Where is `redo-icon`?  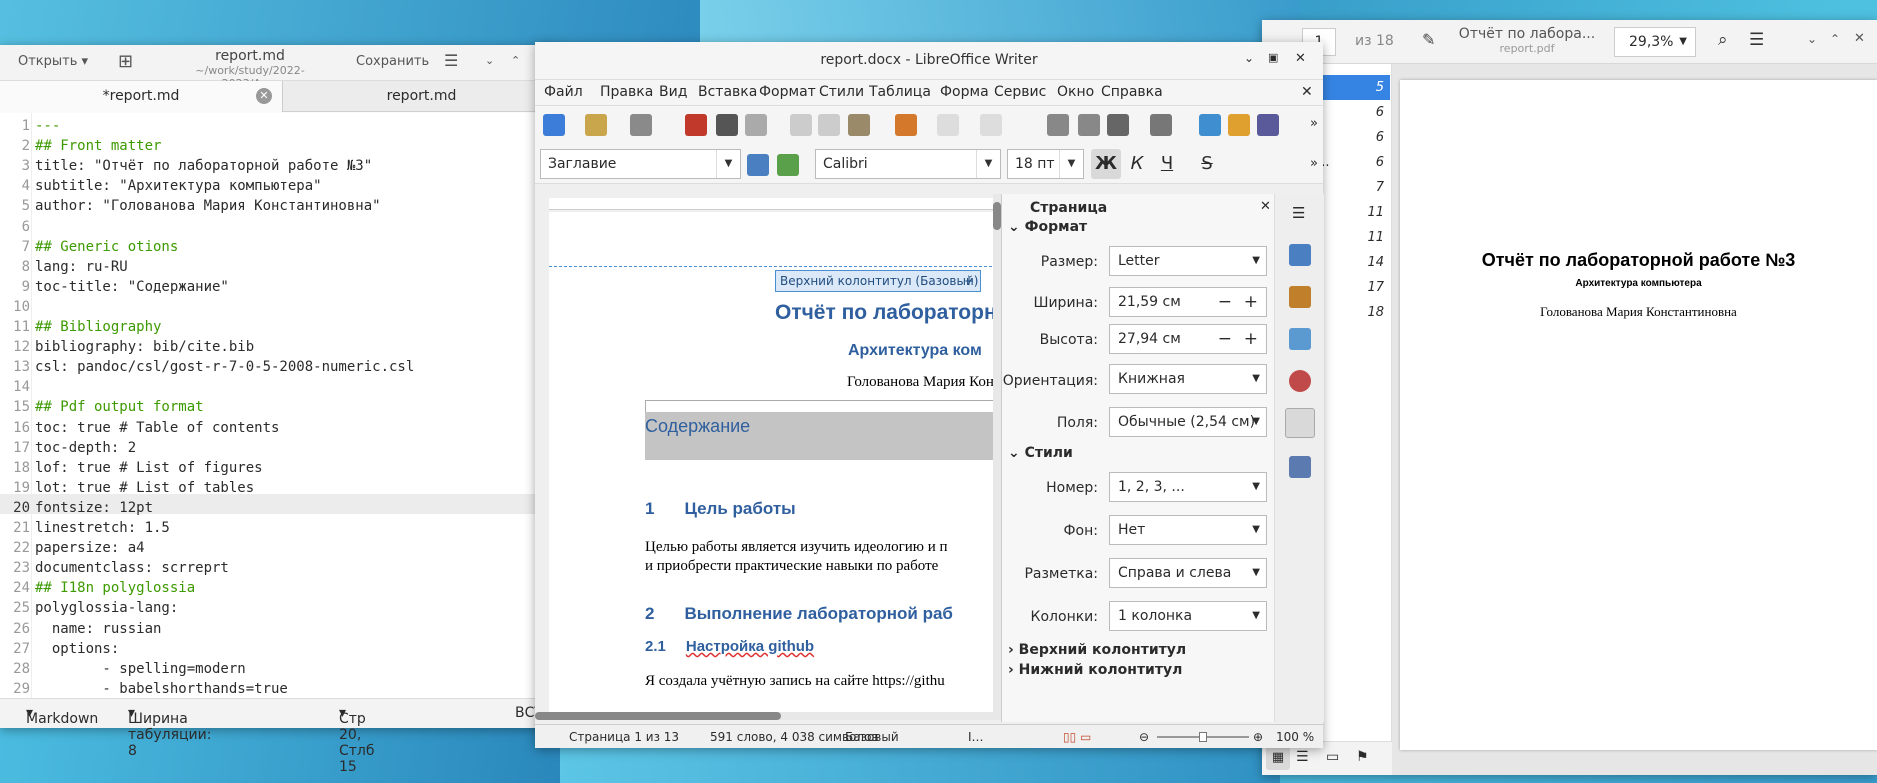 redo-icon is located at coordinates (991, 125).